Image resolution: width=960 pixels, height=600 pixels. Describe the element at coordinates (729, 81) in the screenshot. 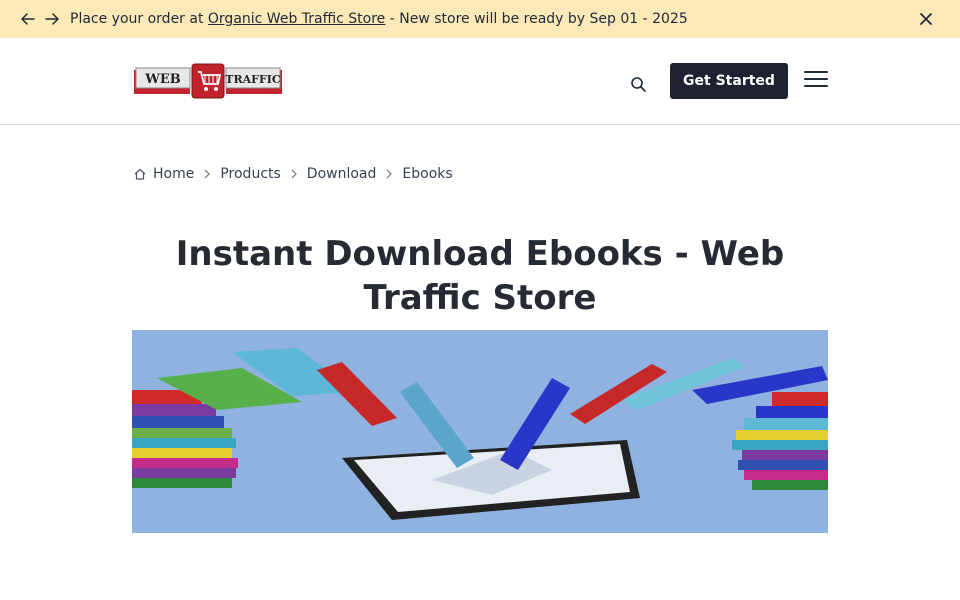

I see `get-started-button: Get Started` at that location.